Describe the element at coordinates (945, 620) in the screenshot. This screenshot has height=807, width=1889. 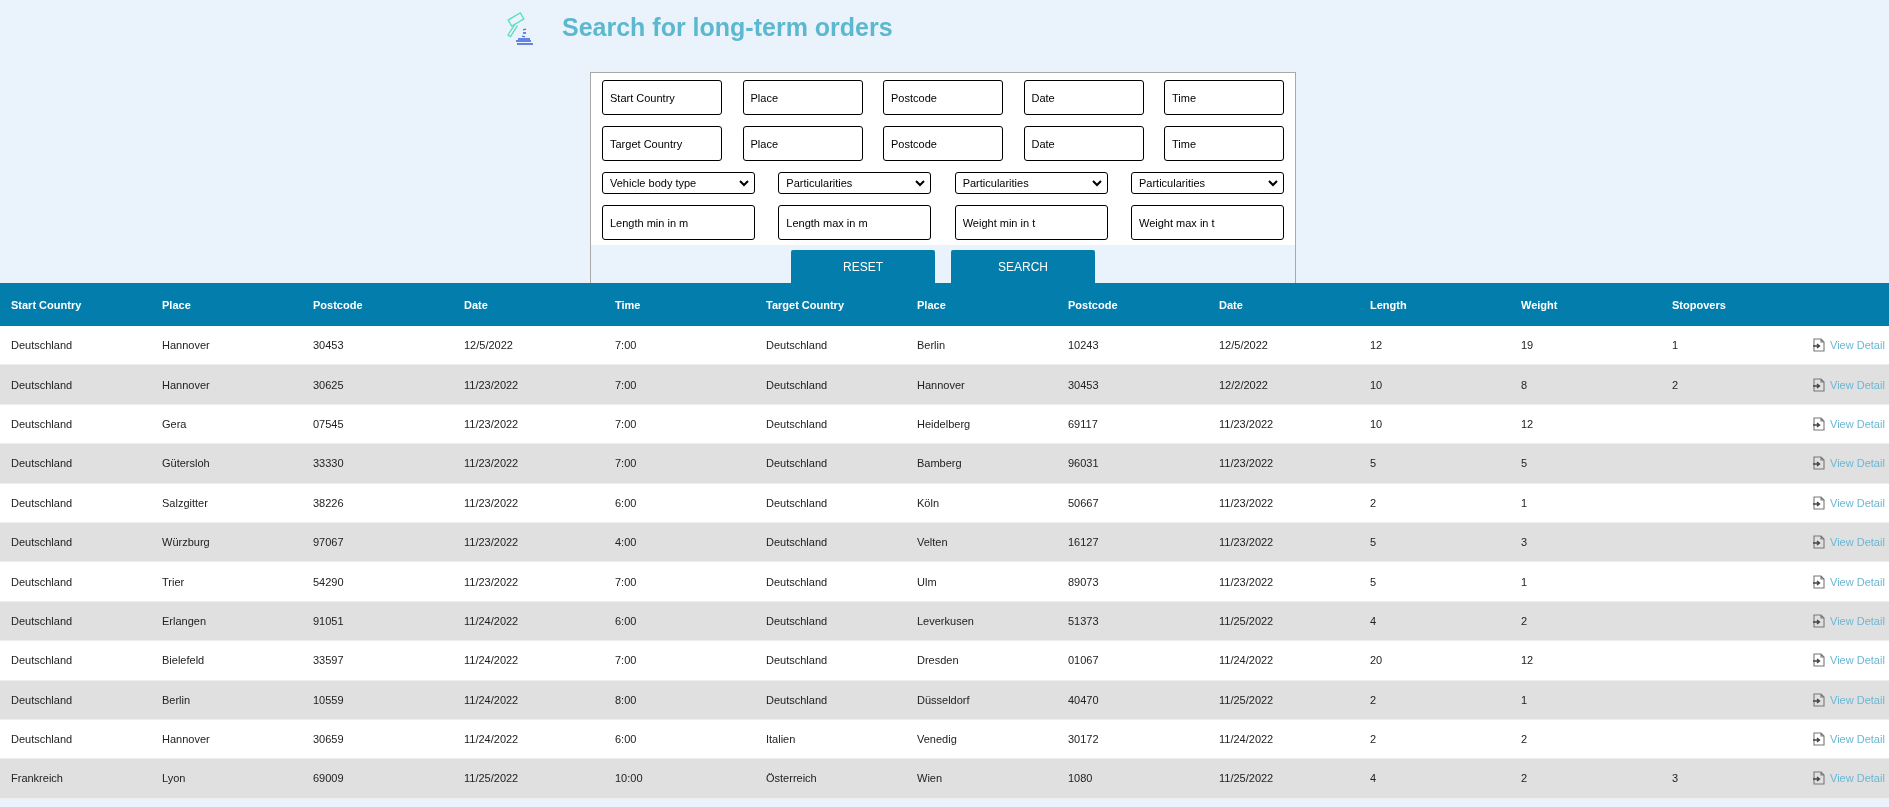
I see `table-cell-text: Leverkusen` at that location.